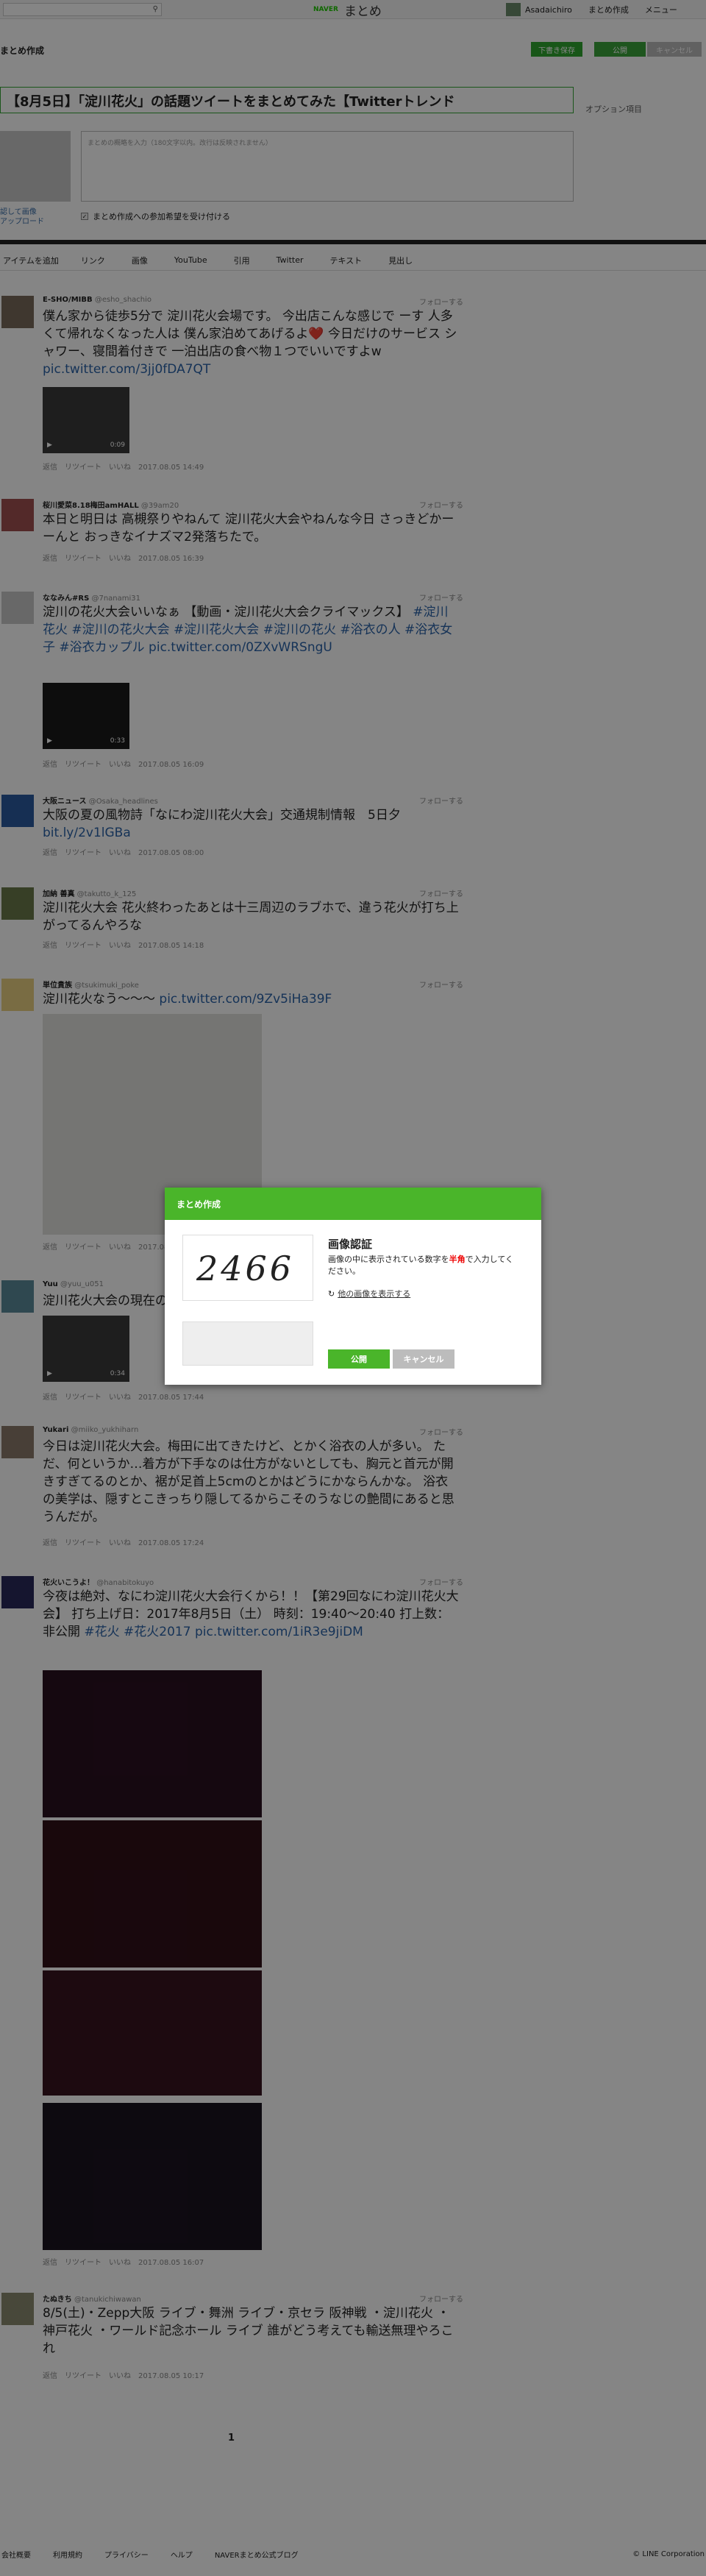 This screenshot has width=706, height=2576. I want to click on refresh-icon: ↻, so click(331, 1294).